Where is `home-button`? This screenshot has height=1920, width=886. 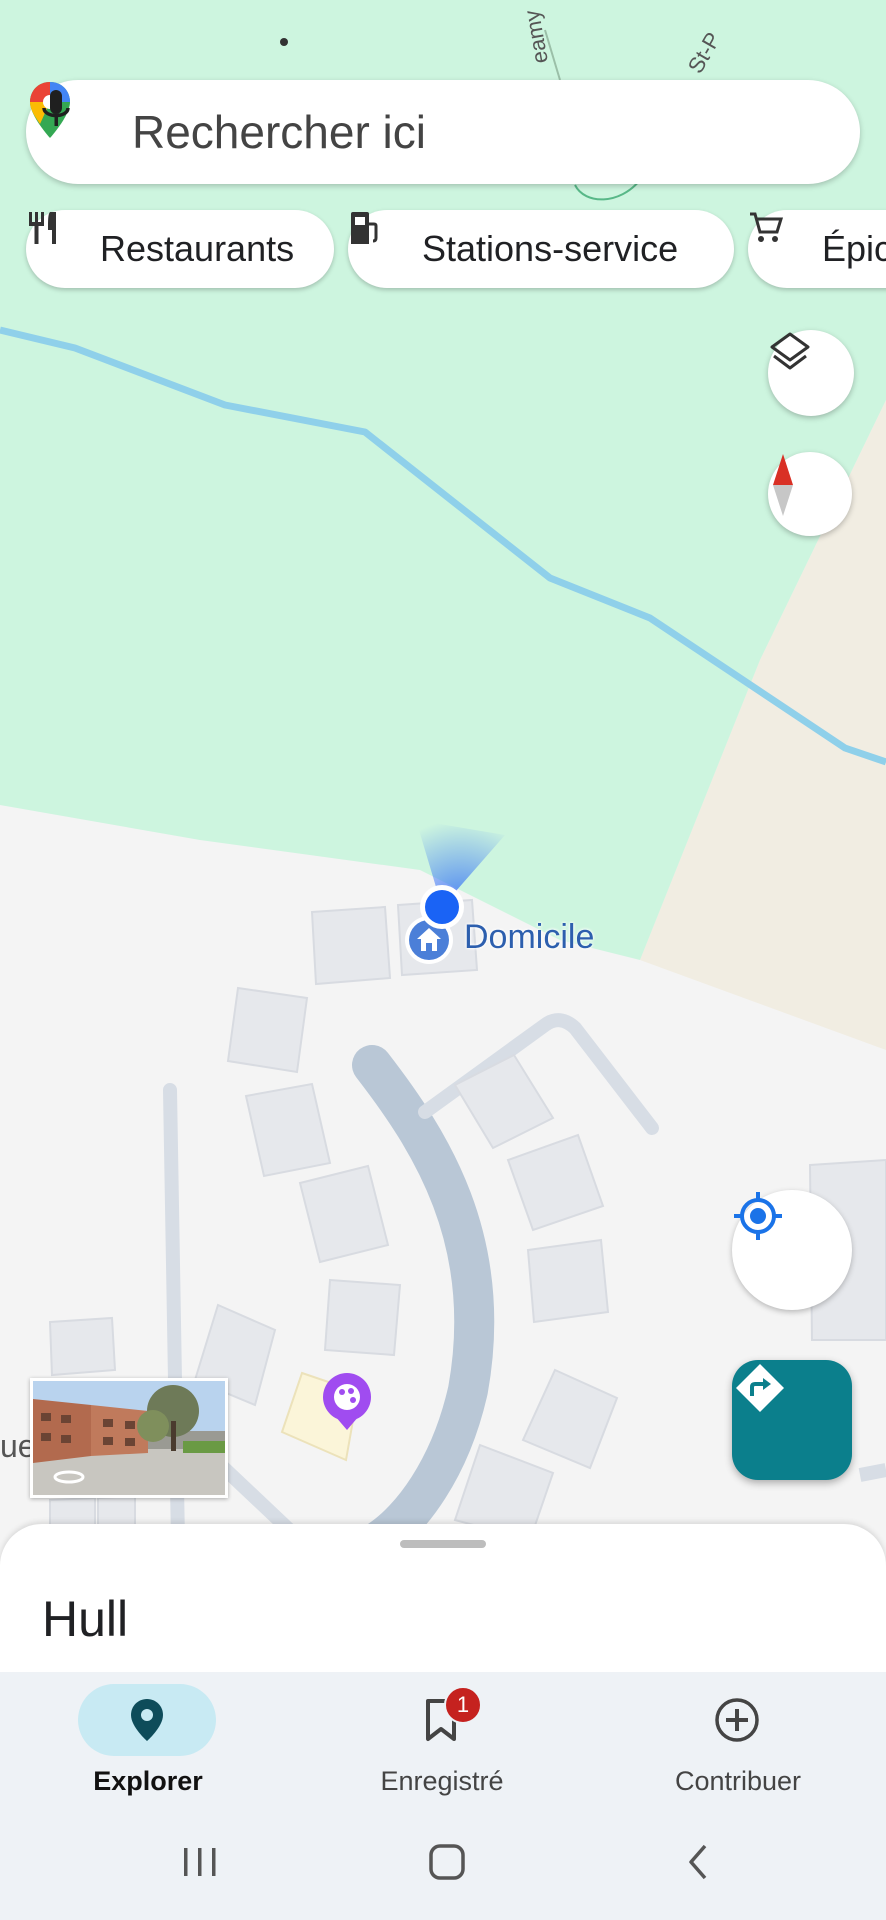
home-button is located at coordinates (447, 1862).